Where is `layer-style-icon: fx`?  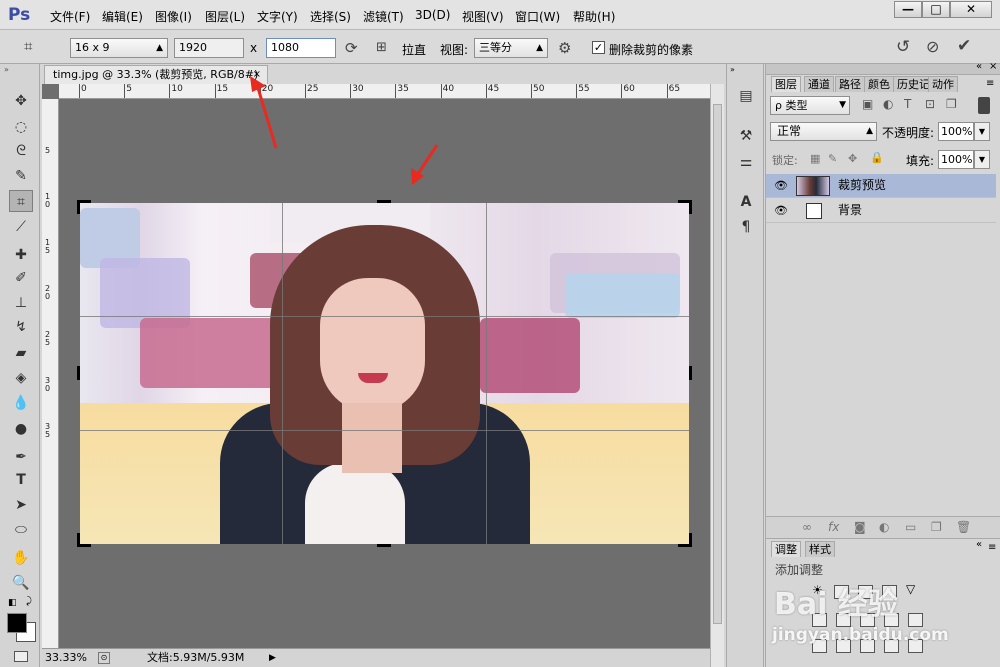
layer-style-icon: fx is located at coordinates (833, 527).